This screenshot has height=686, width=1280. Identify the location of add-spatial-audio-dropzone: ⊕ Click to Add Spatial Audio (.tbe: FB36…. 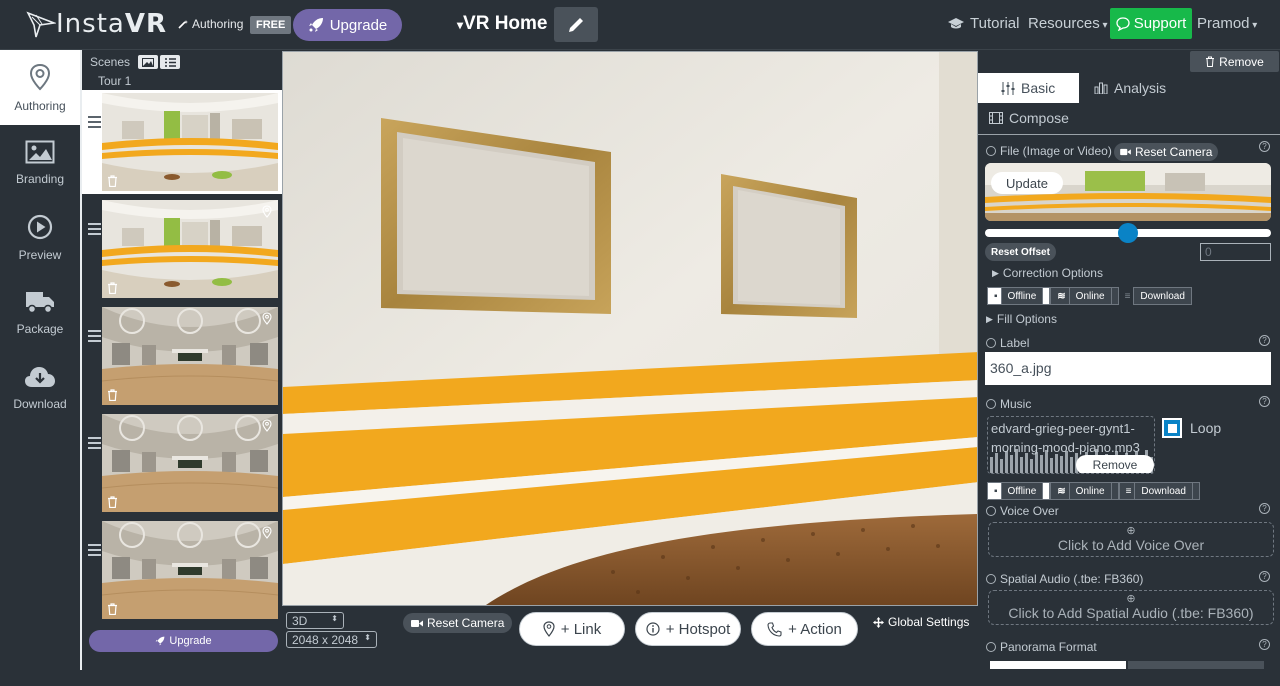
(1131, 607).